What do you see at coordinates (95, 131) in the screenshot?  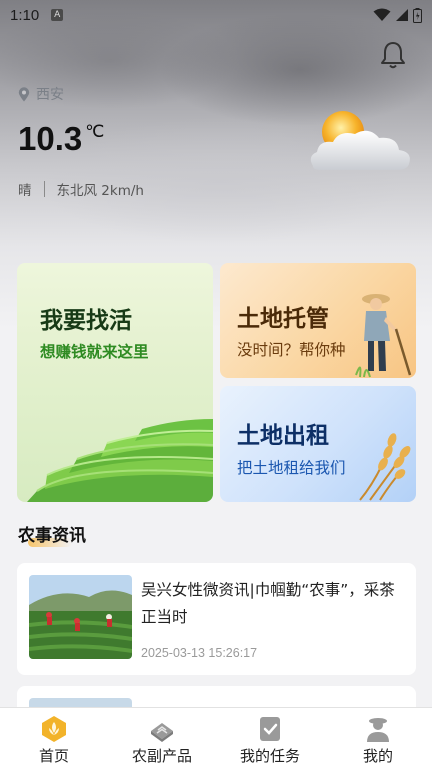 I see `temperature-unit: ℃` at bounding box center [95, 131].